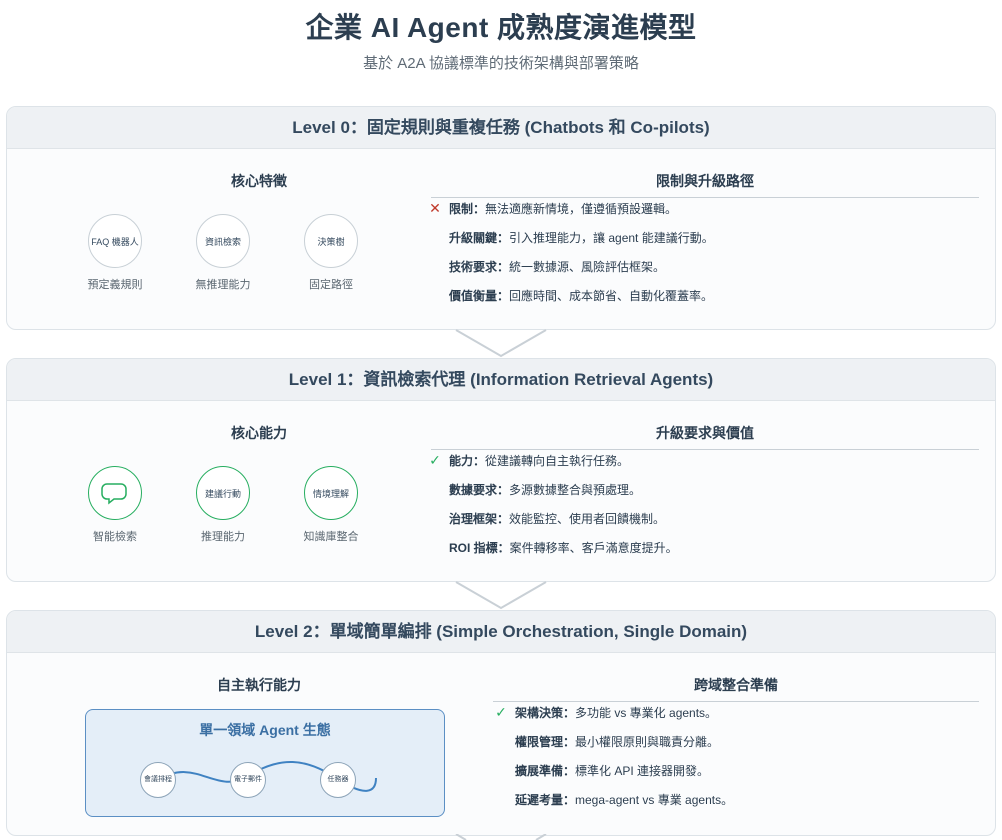  Describe the element at coordinates (617, 742) in the screenshot. I see `list-item: 權限管理：最小權限原則與職責分離。` at that location.